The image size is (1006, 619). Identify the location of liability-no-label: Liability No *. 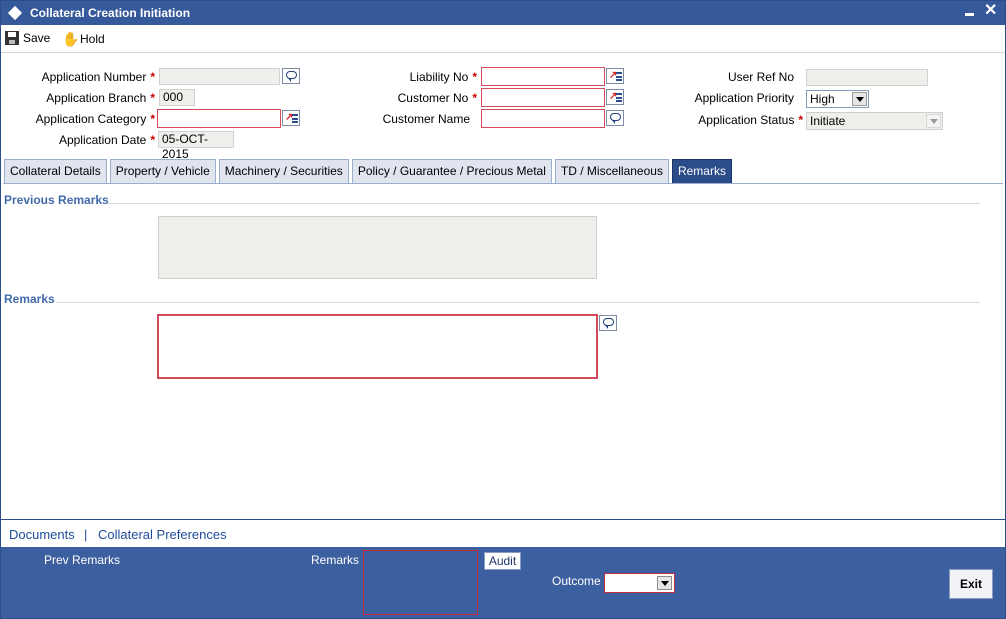
(443, 77).